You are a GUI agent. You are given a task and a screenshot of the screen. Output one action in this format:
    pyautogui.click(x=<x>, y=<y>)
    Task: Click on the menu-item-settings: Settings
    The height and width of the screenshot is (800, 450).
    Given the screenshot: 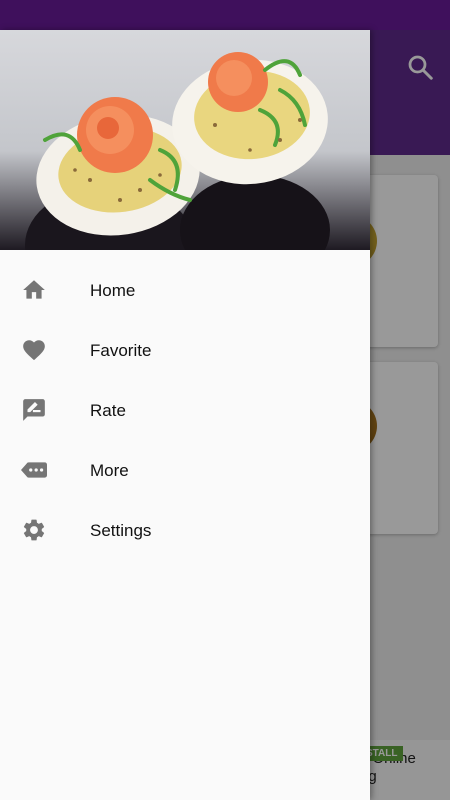 What is the action you would take?
    pyautogui.click(x=185, y=530)
    